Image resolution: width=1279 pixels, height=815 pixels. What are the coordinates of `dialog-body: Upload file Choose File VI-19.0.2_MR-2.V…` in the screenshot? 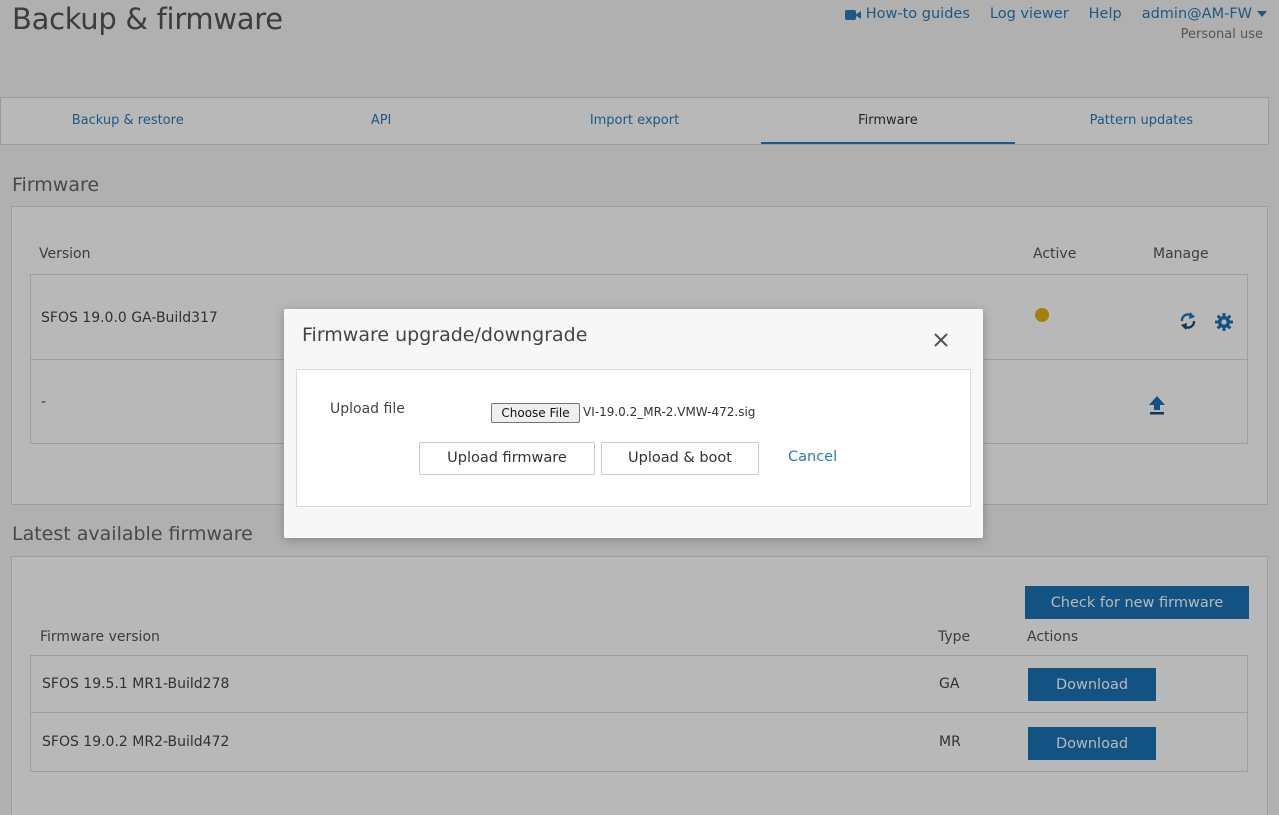 It's located at (633, 438).